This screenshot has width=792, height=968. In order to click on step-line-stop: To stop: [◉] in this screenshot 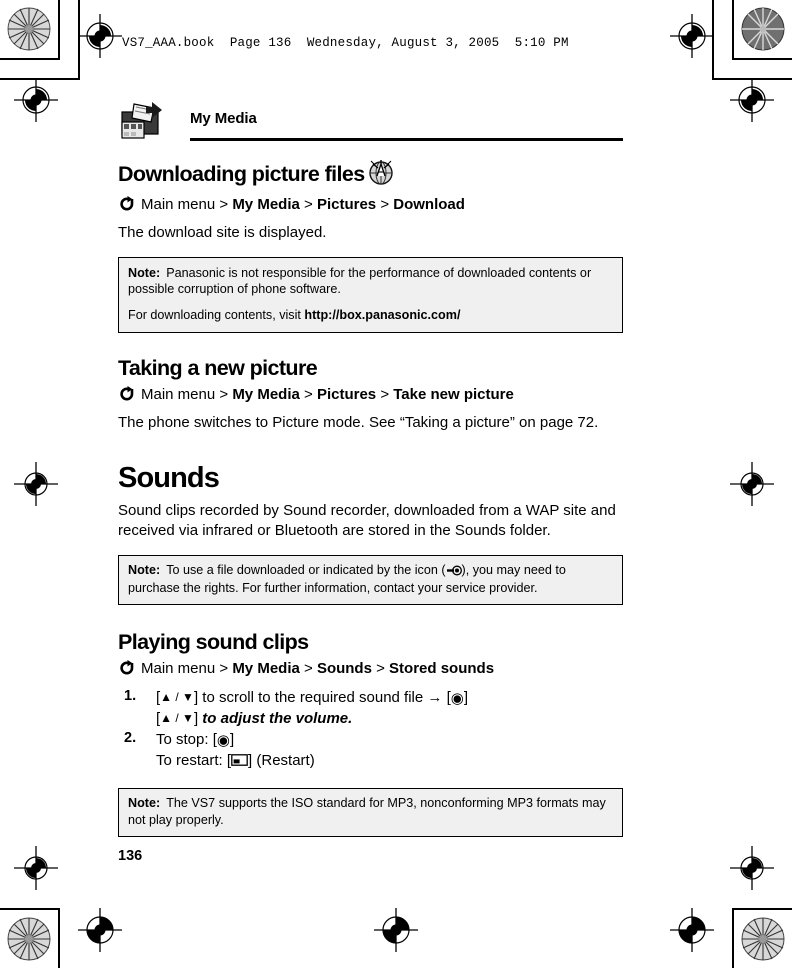, I will do `click(389, 740)`.